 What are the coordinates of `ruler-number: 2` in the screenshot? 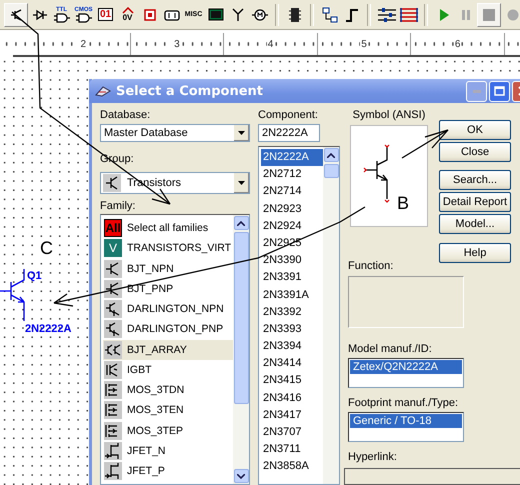 It's located at (84, 44).